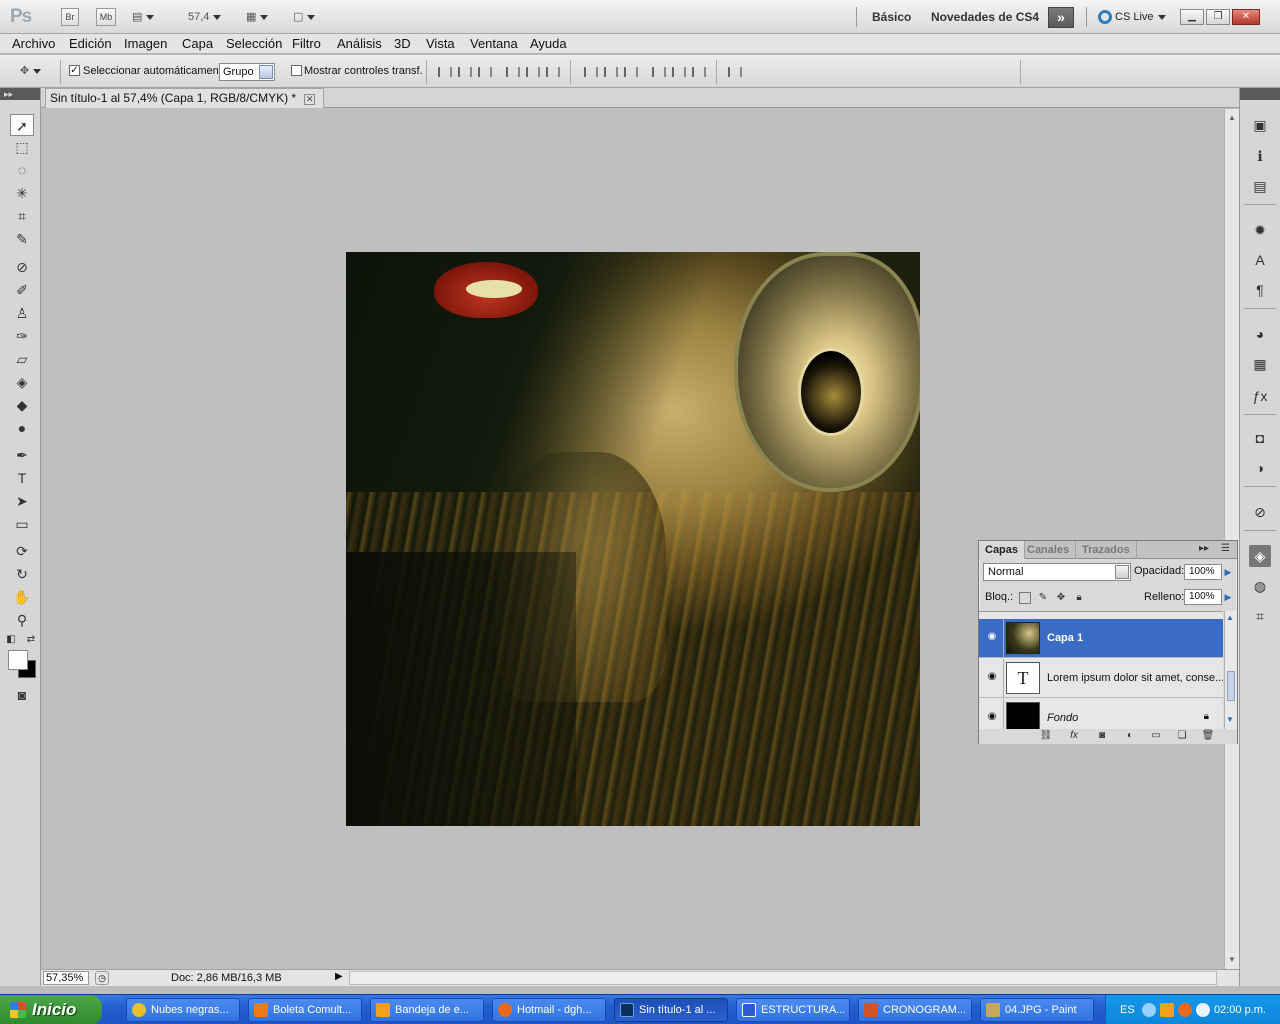  What do you see at coordinates (143, 17) in the screenshot?
I see `view-extras-dropdown: ▤` at bounding box center [143, 17].